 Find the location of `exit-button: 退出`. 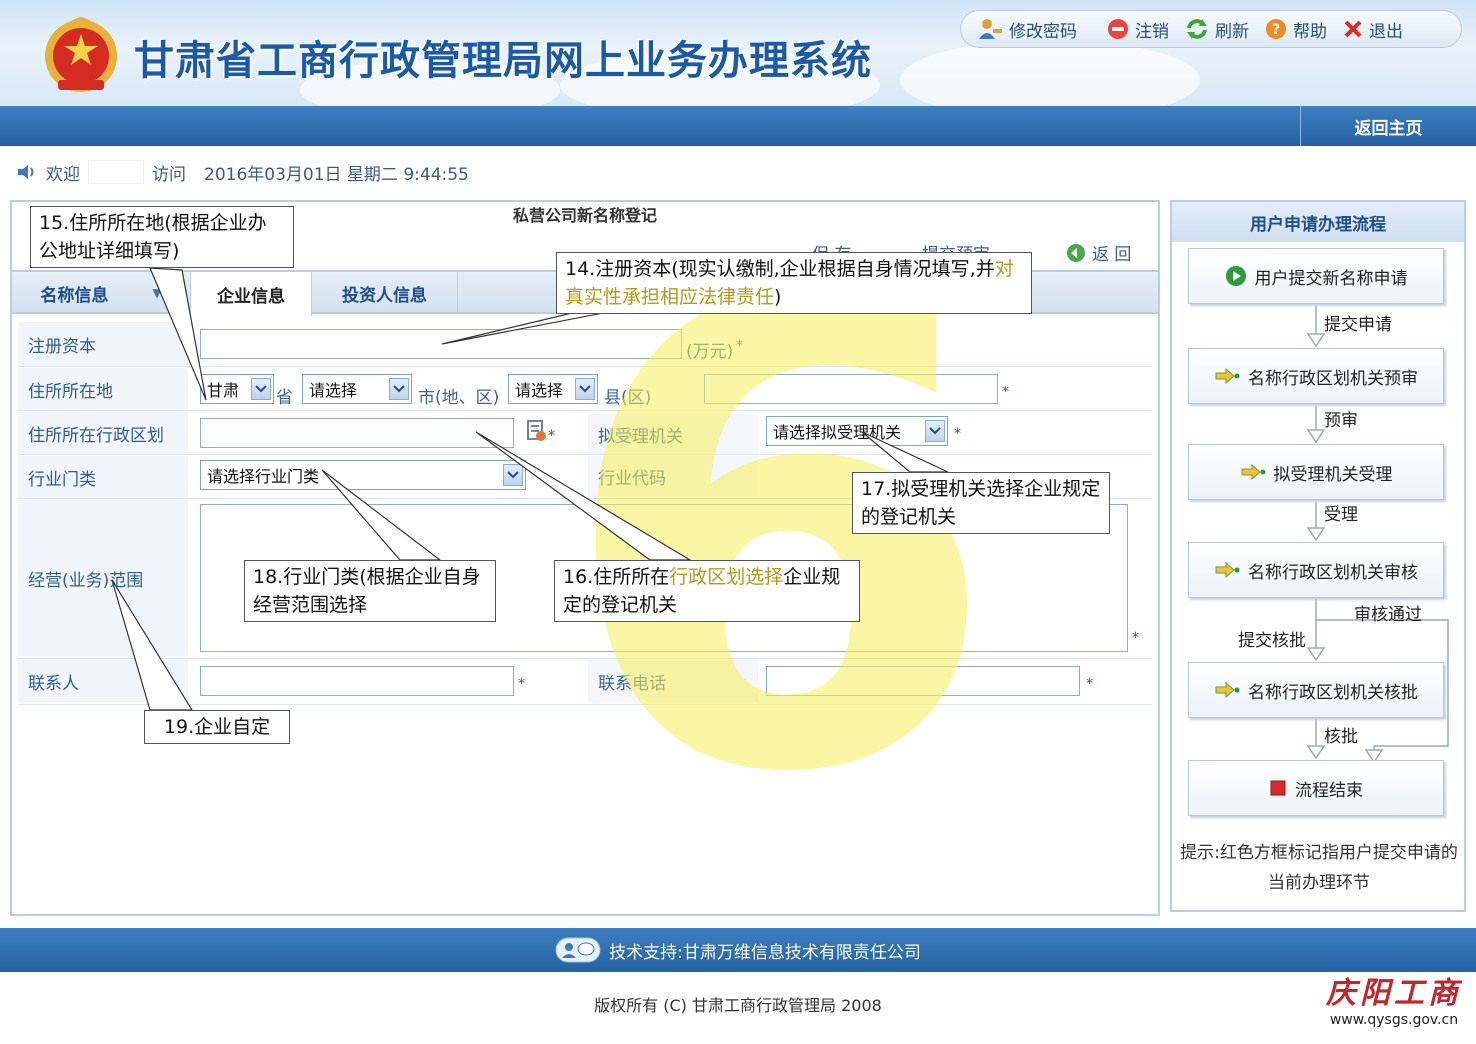

exit-button: 退出 is located at coordinates (1373, 29).